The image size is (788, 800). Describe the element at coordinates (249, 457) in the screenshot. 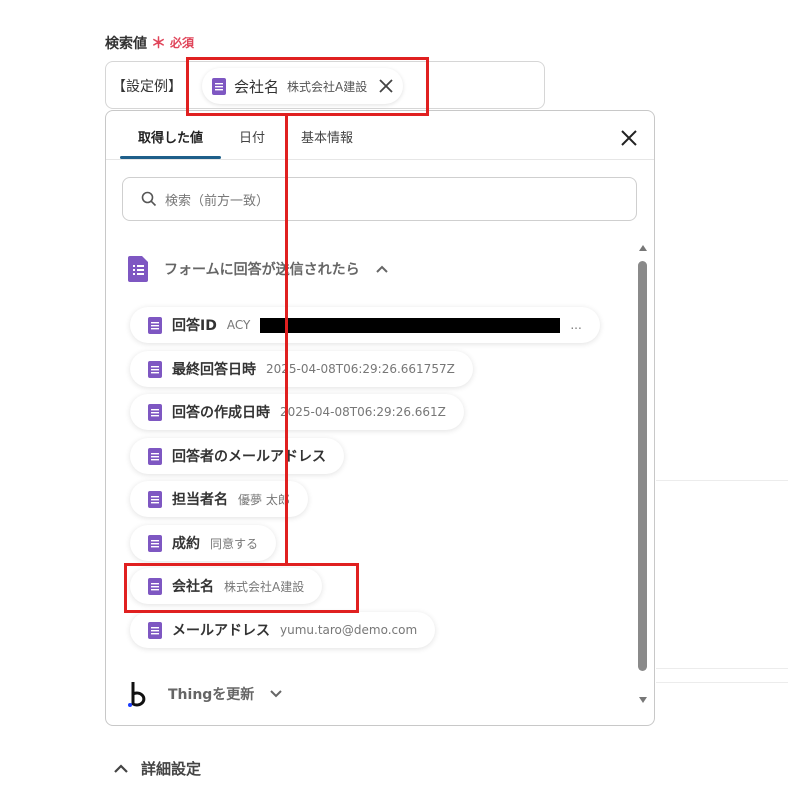

I see `item-label: 回答者のメールアドレス` at that location.